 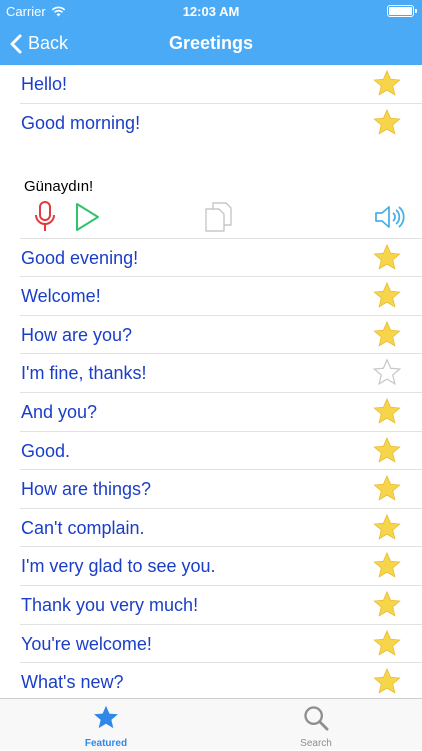 I want to click on phrase-text: Welcome!, so click(x=61, y=296).